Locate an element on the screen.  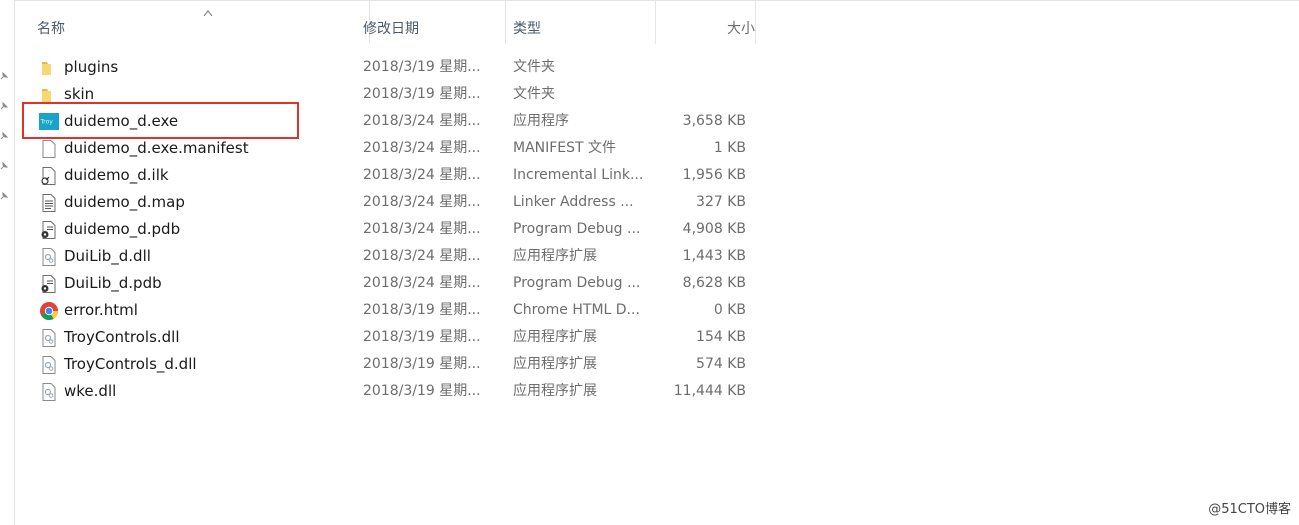
file-type: 应用程序 is located at coordinates (541, 121).